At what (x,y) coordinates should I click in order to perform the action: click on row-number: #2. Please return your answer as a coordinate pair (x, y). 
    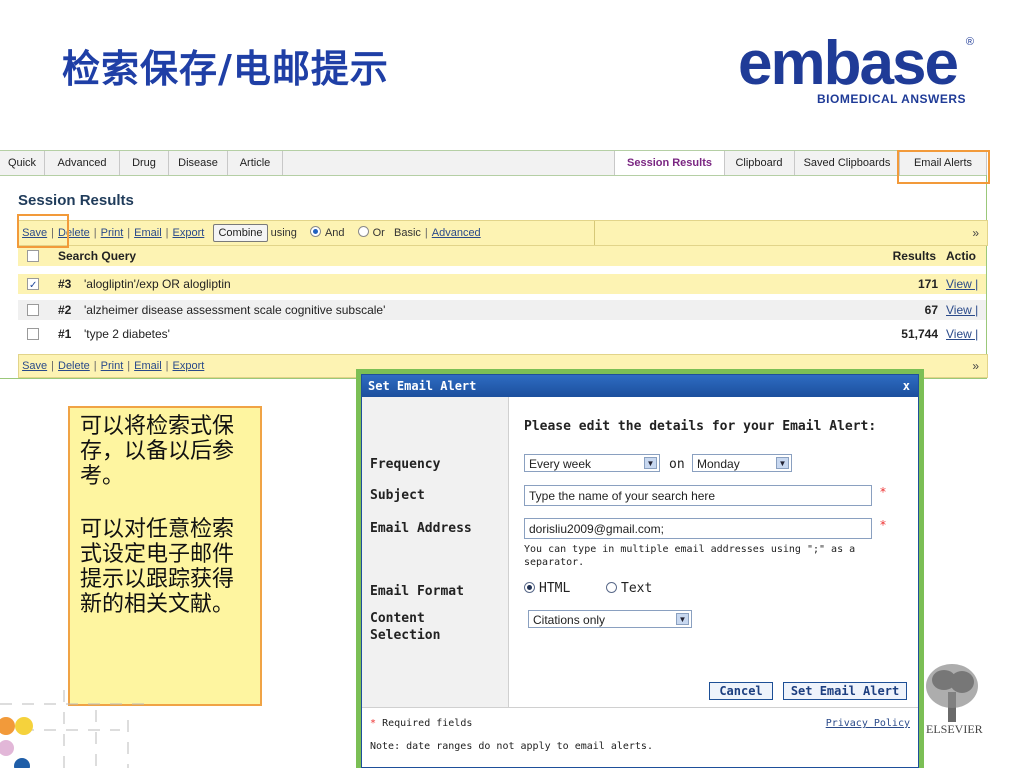
    Looking at the image, I should click on (65, 310).